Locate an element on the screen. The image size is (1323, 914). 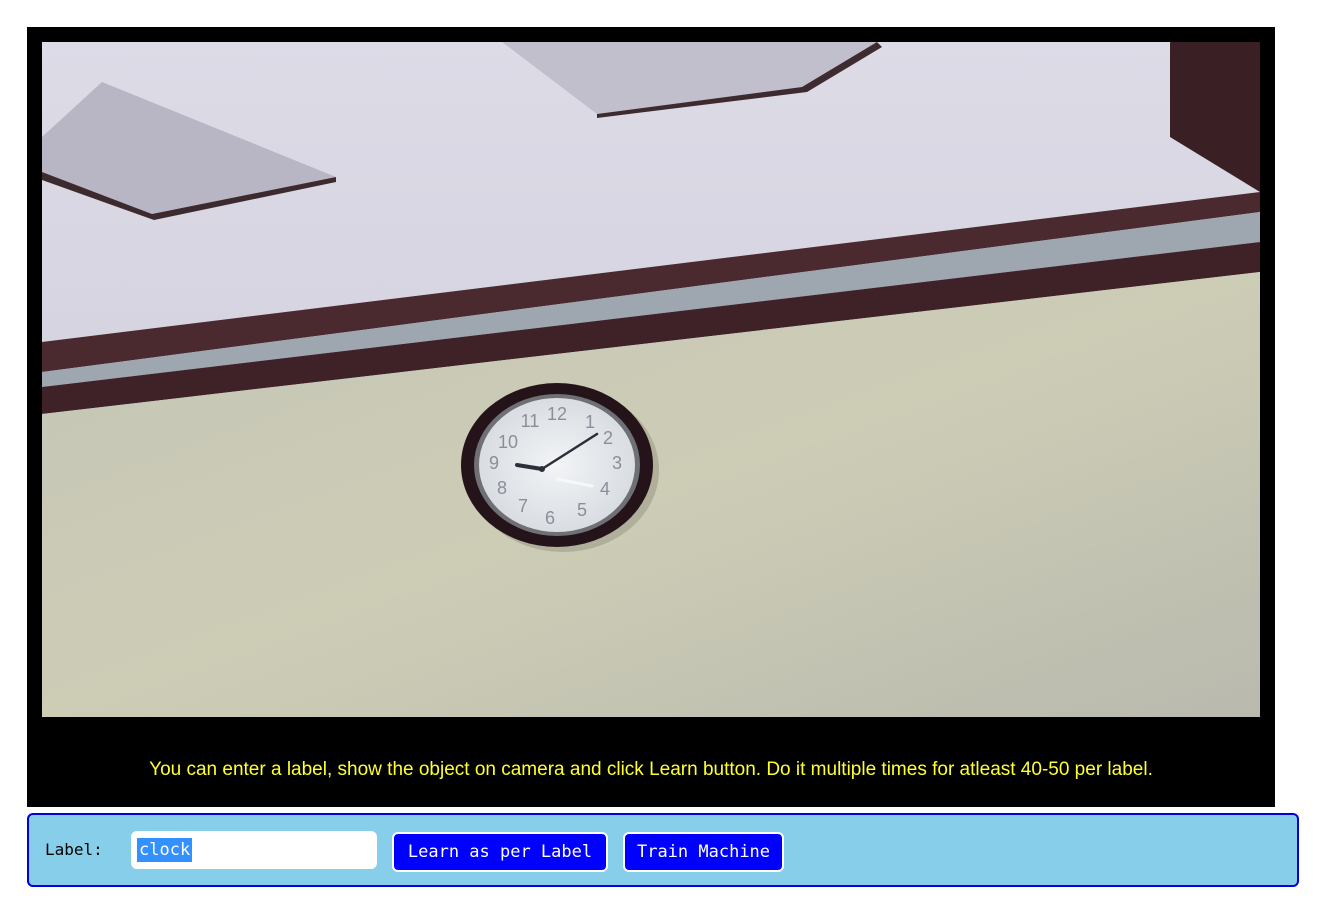
svg-text: 5 is located at coordinates (582, 510).